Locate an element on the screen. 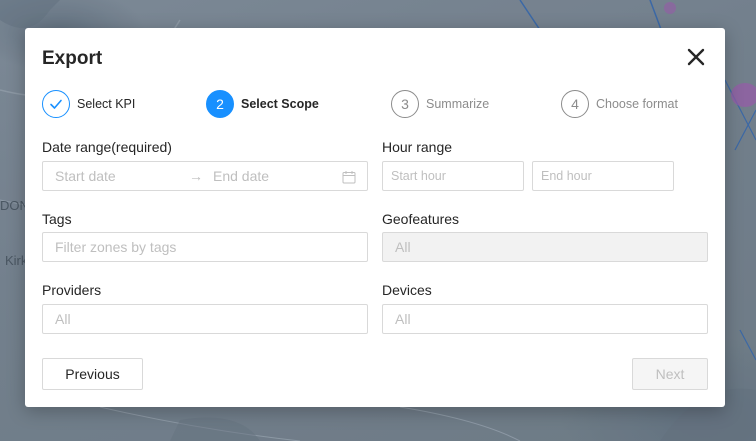 This screenshot has height=441, width=756. close-button is located at coordinates (696, 57).